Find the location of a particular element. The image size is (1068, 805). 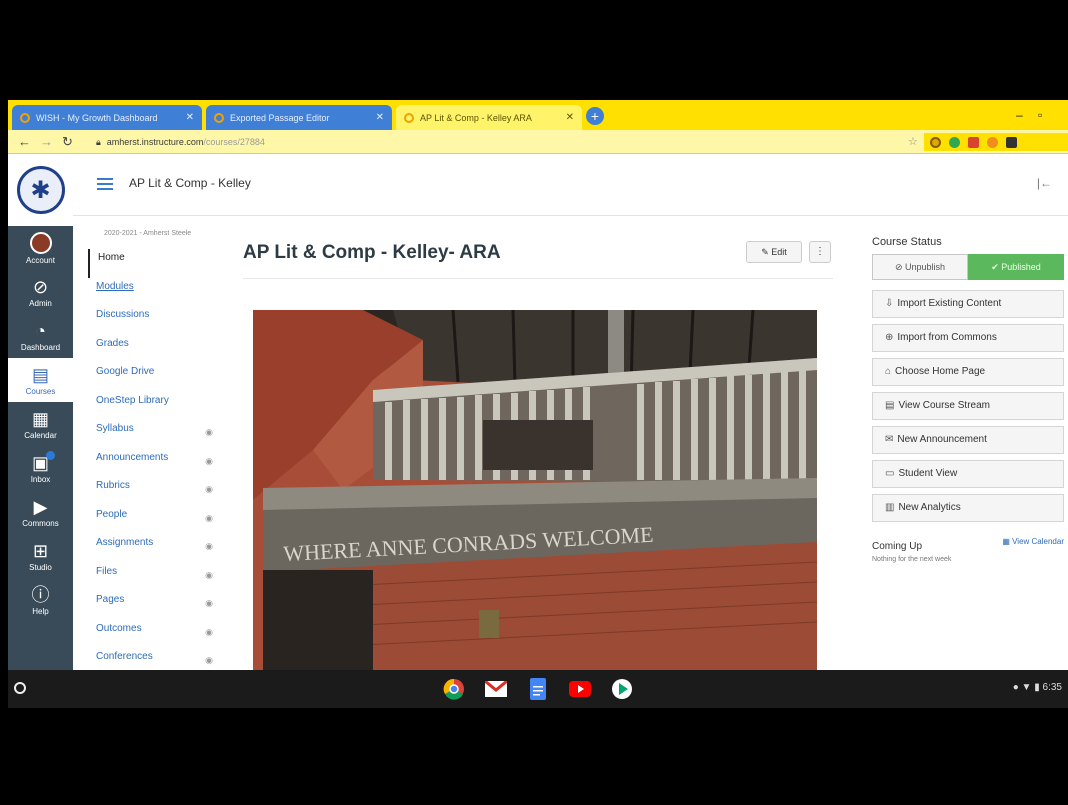

course-nav-rubrics: Rubrics ◉ is located at coordinates (150, 491).